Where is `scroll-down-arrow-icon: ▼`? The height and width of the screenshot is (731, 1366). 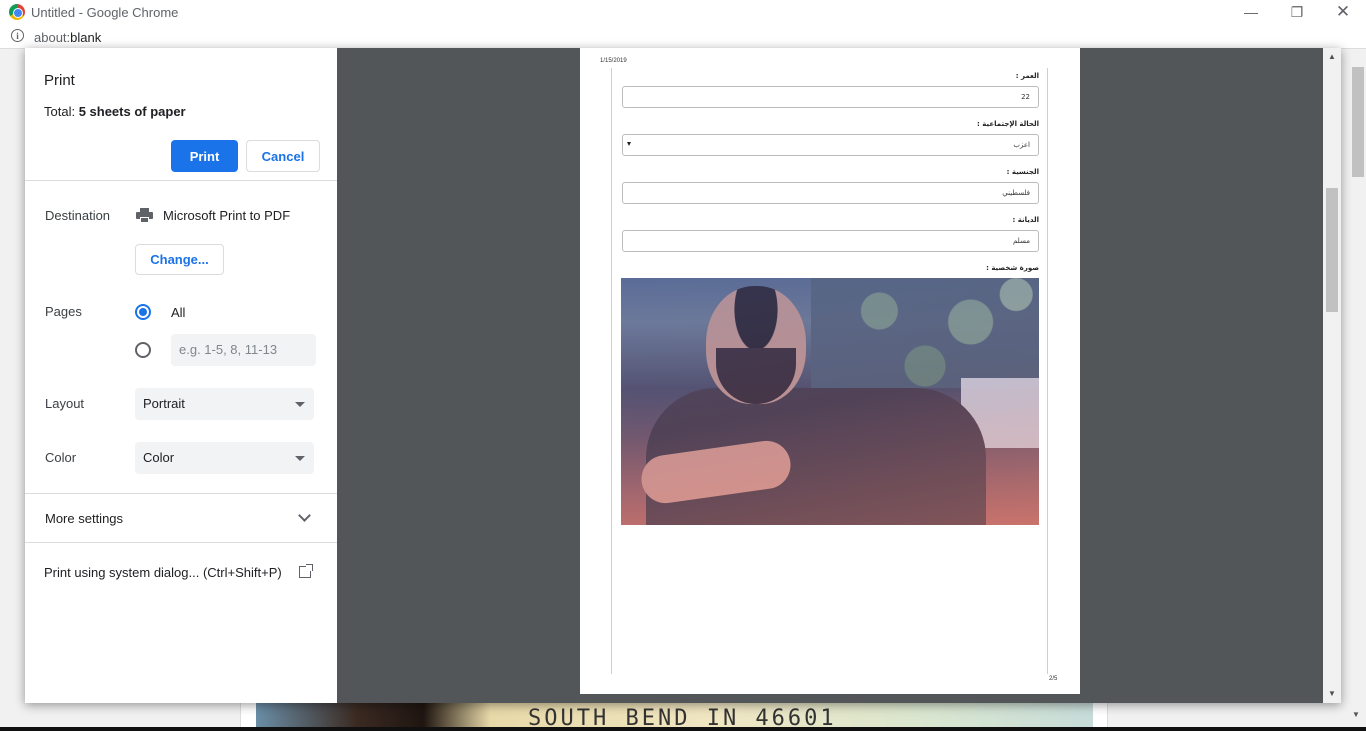
scroll-down-arrow-icon: ▼ is located at coordinates (1332, 693).